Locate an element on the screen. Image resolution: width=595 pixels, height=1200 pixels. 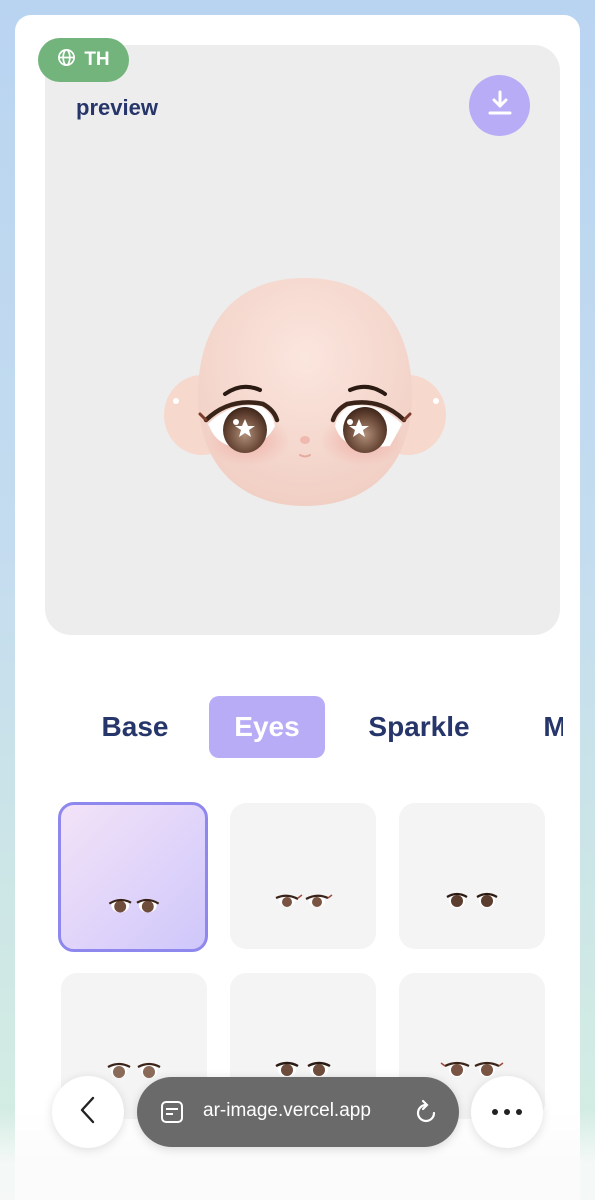
avatar-face-image is located at coordinates (305, 392).